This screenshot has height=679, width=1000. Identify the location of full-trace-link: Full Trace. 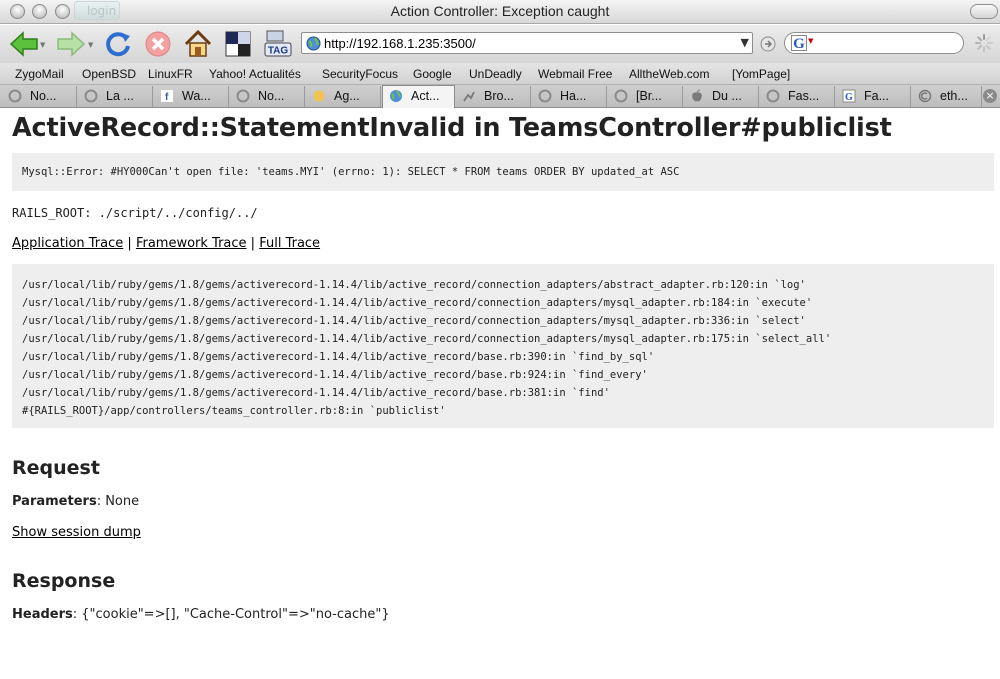
(289, 243).